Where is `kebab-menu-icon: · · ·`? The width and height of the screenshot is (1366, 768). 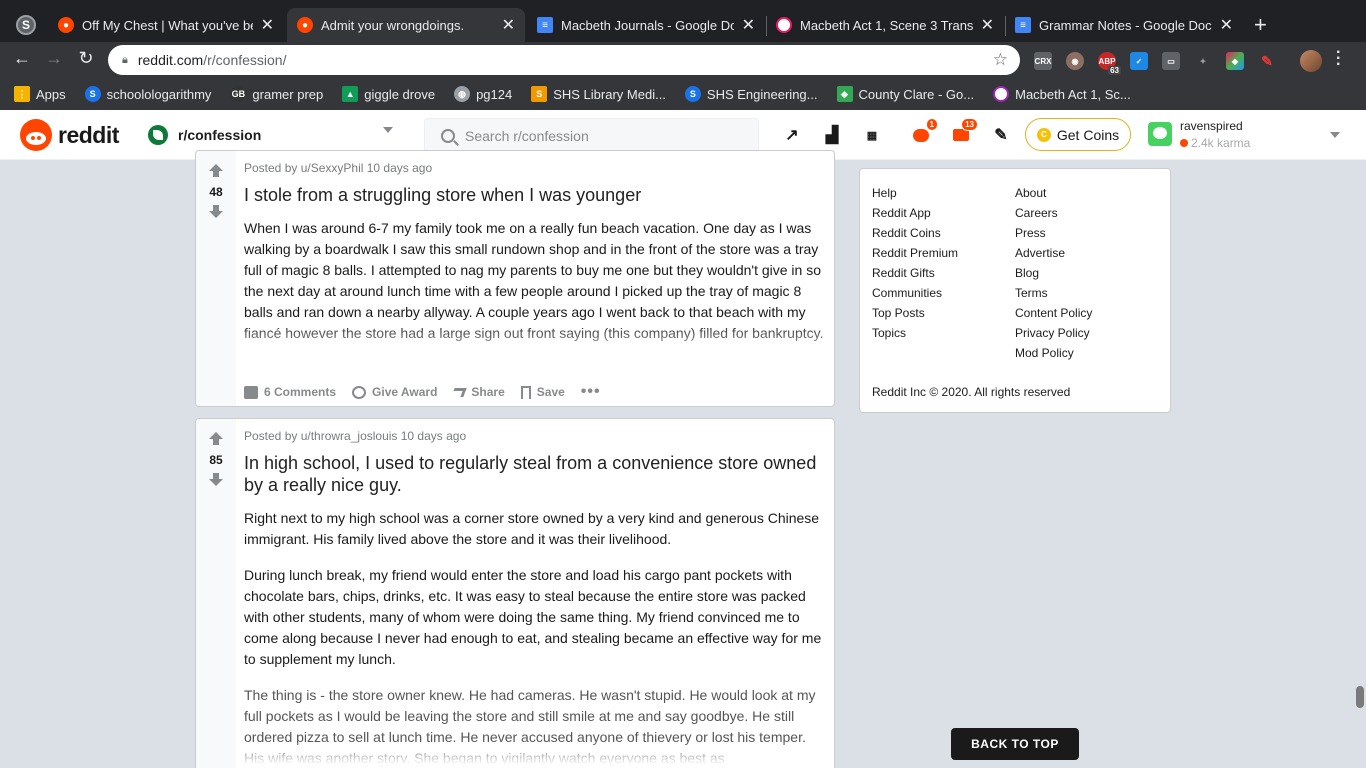
kebab-menu-icon: · · · is located at coordinates (1338, 59).